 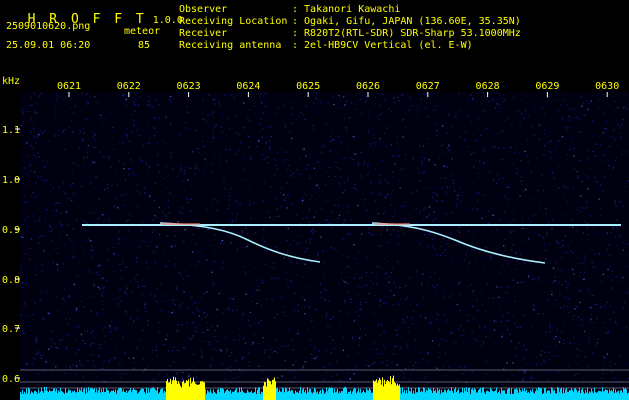 What do you see at coordinates (248, 86) in the screenshot?
I see `x-tick-label: 0624` at bounding box center [248, 86].